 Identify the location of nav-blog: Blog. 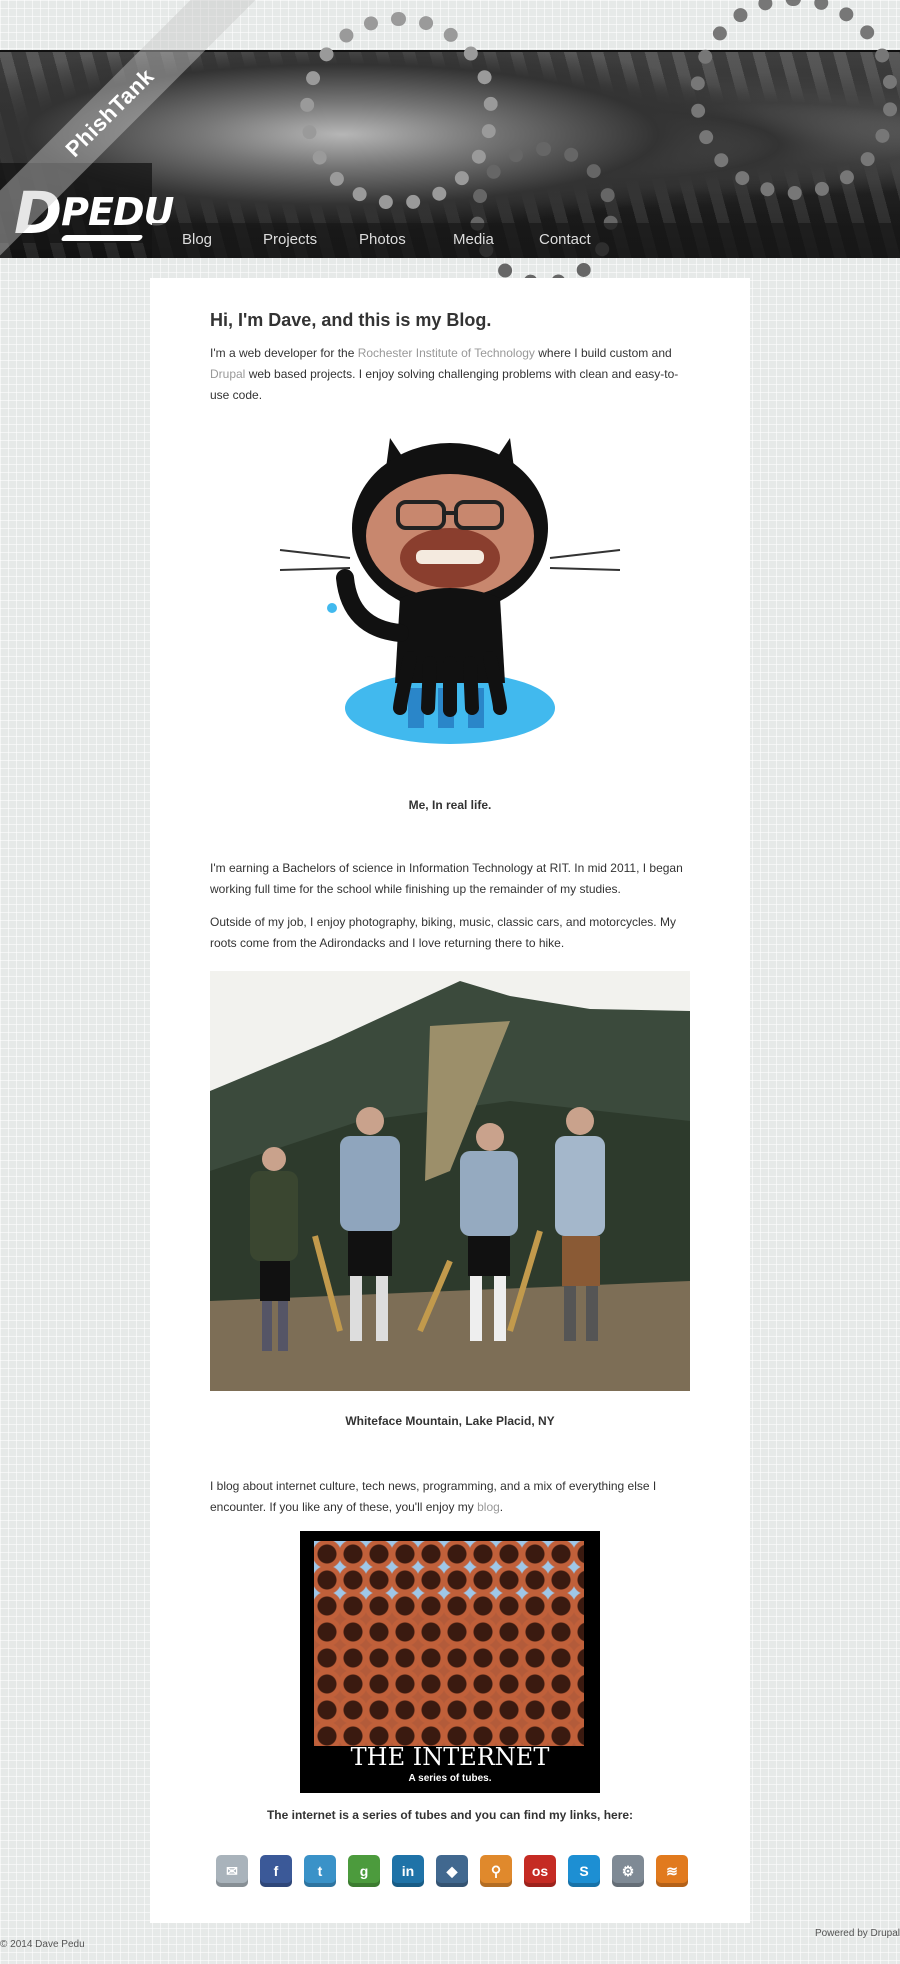
(197, 239).